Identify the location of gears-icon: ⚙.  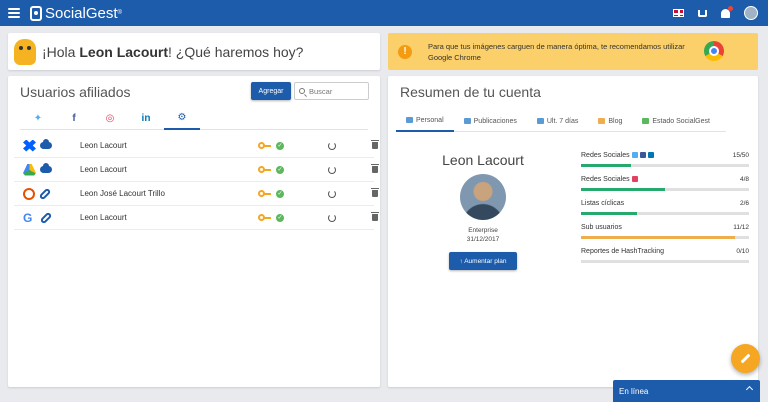
(182, 117).